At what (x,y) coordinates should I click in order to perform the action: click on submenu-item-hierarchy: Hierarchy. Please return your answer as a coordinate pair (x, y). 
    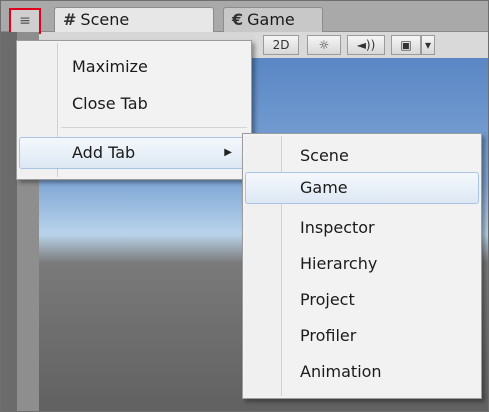
    Looking at the image, I should click on (362, 264).